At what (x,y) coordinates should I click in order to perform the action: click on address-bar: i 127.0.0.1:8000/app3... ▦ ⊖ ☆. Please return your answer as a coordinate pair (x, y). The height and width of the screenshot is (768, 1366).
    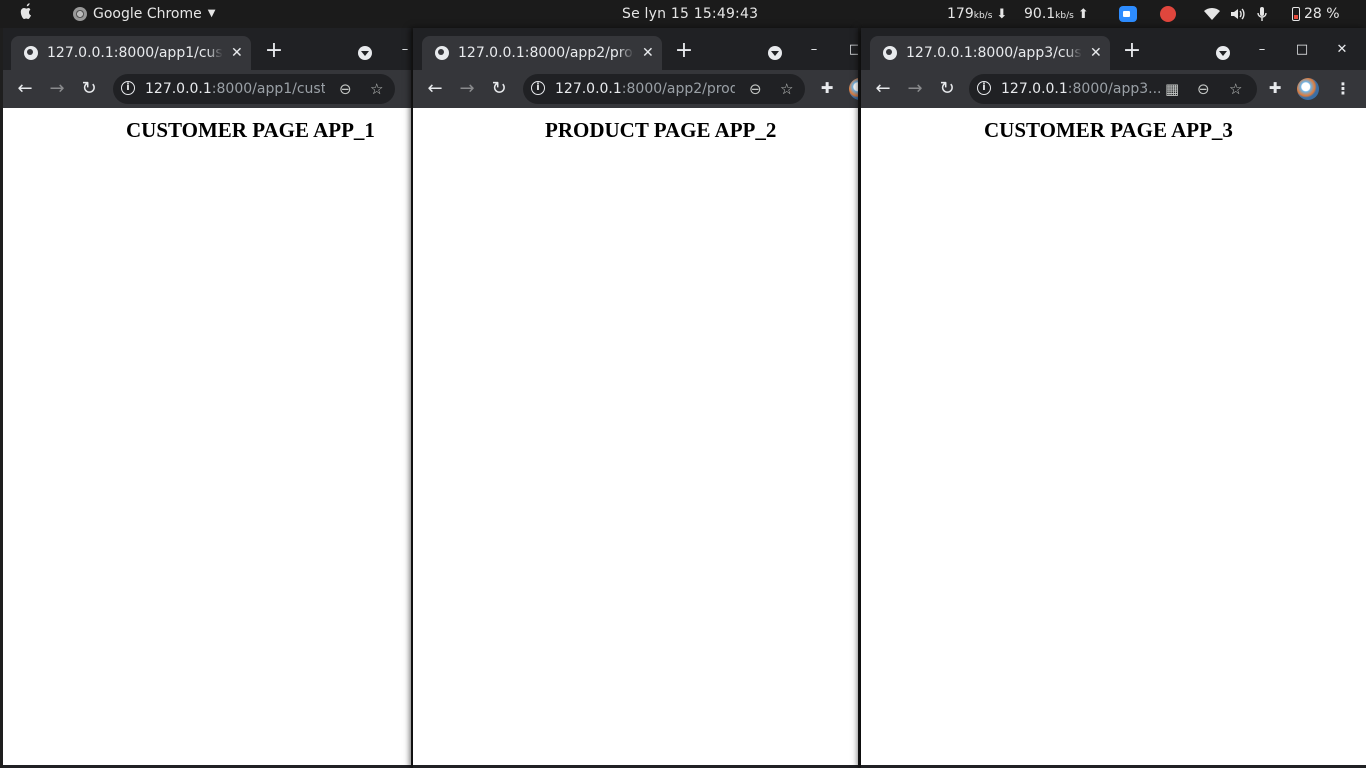
    Looking at the image, I should click on (1113, 89).